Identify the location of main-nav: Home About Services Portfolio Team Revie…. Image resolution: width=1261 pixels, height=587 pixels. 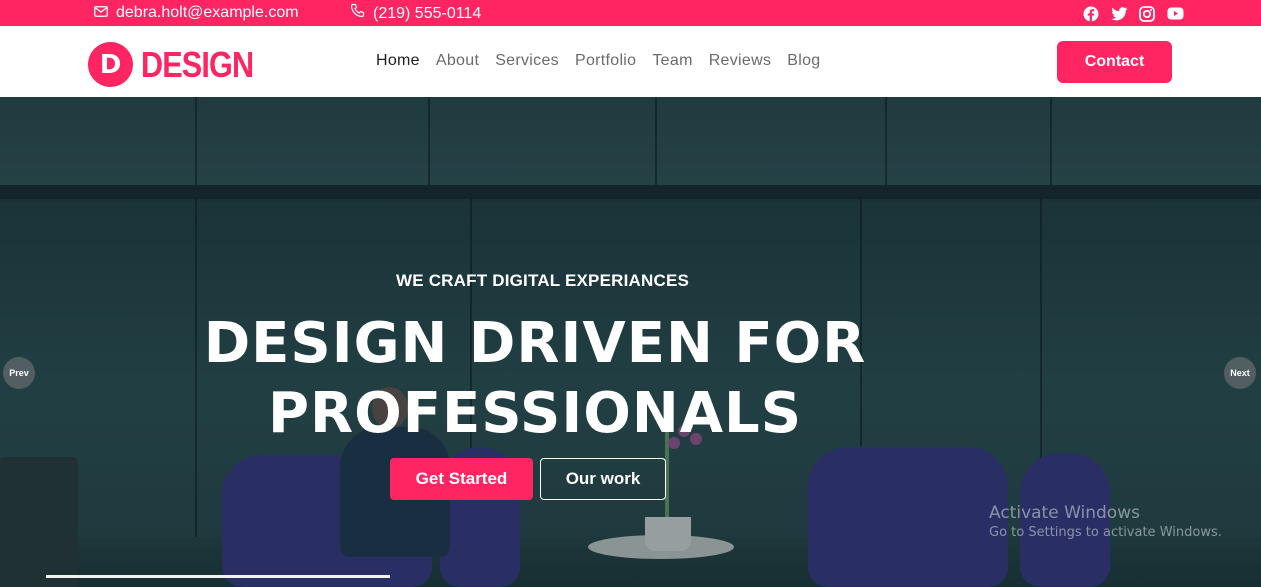
(598, 61).